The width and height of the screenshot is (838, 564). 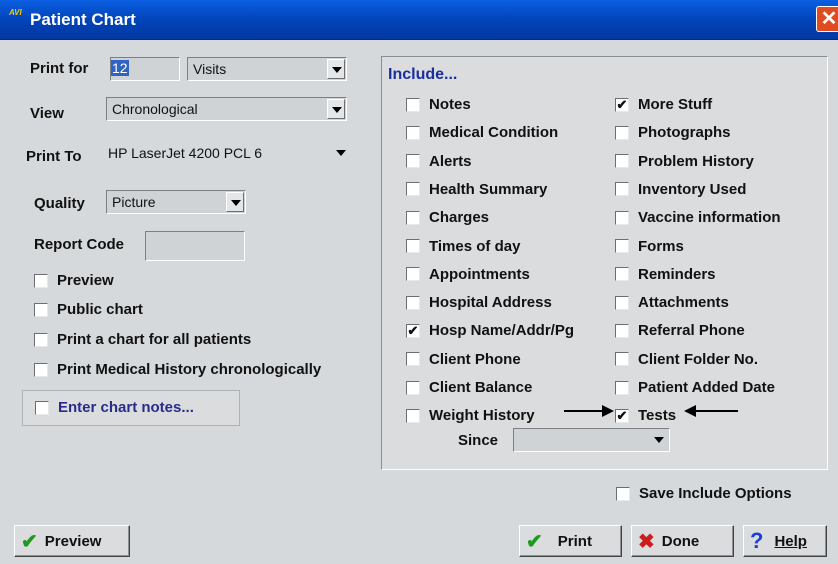 What do you see at coordinates (438, 104) in the screenshot?
I see `include-notes-checkbox: Notes` at bounding box center [438, 104].